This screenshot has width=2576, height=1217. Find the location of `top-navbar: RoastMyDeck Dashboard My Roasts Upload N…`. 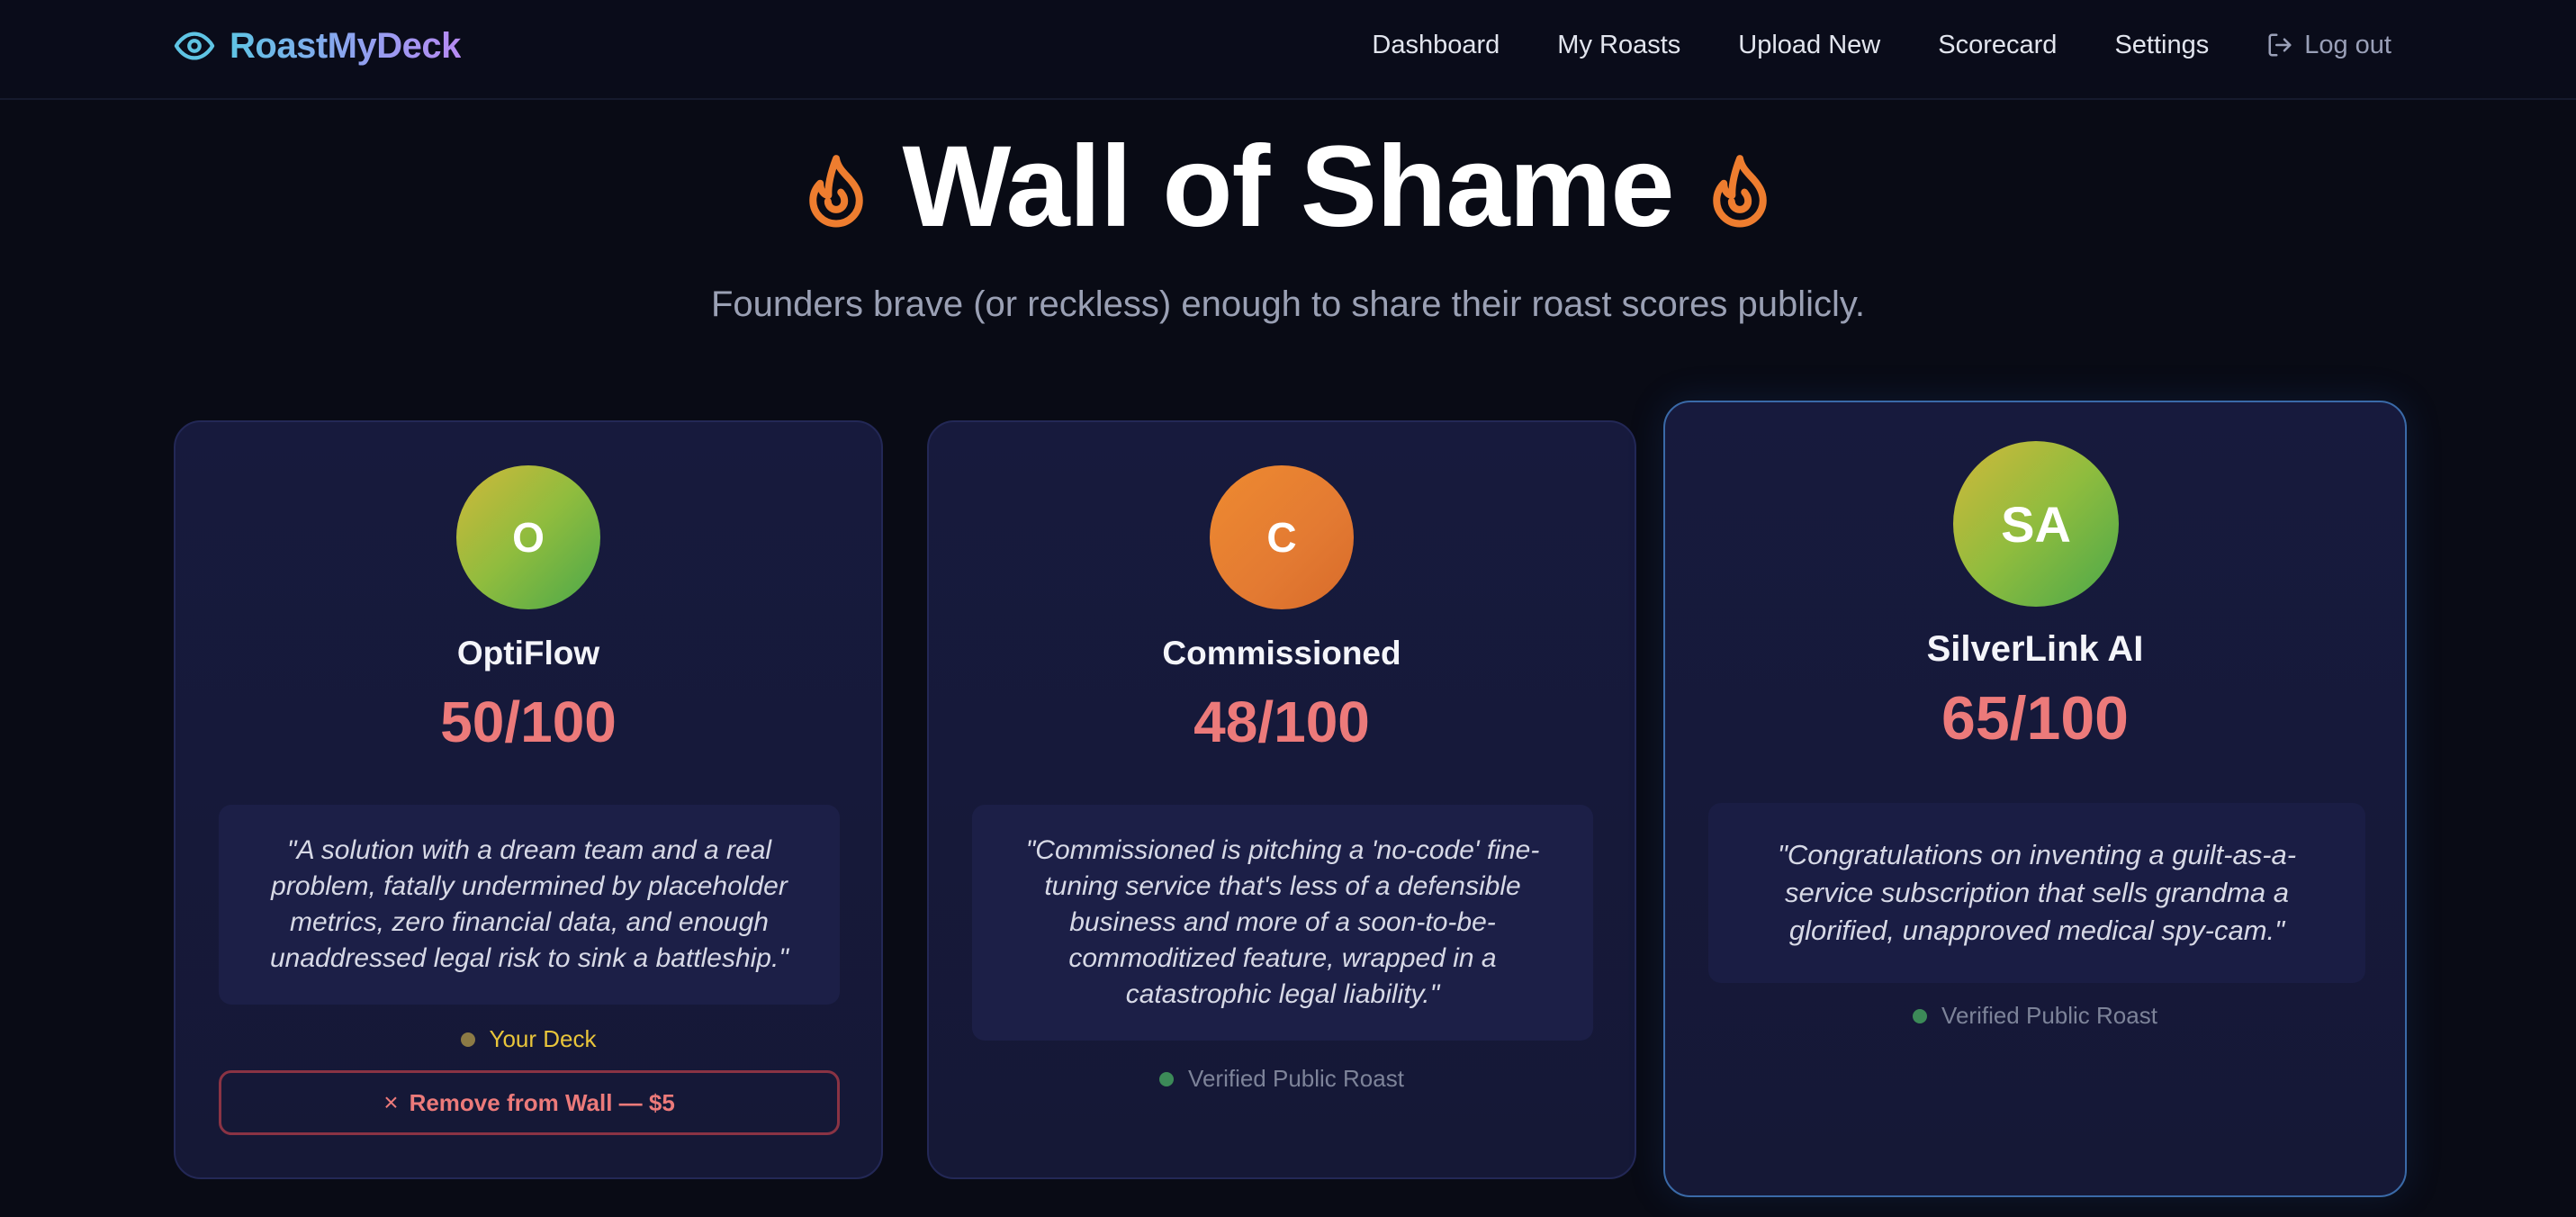

top-navbar: RoastMyDeck Dashboard My Roasts Upload N… is located at coordinates (1288, 50).